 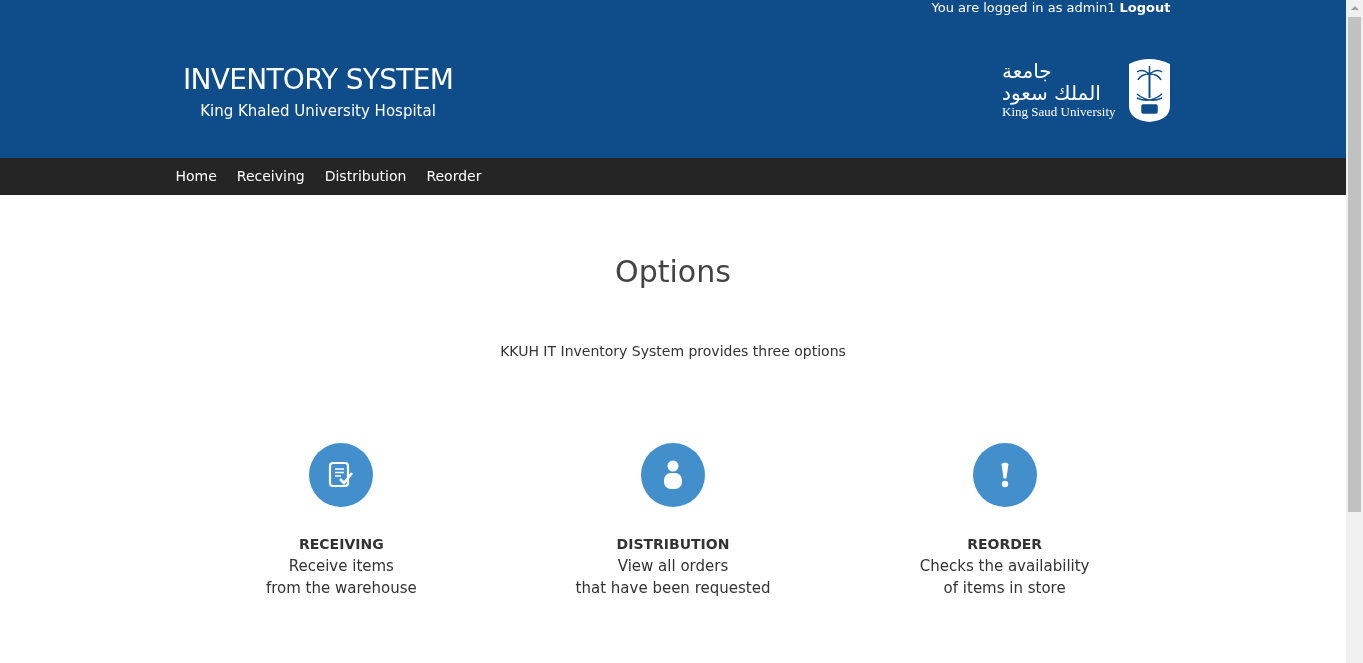 What do you see at coordinates (270, 176) in the screenshot?
I see `nav-link: Receiving` at bounding box center [270, 176].